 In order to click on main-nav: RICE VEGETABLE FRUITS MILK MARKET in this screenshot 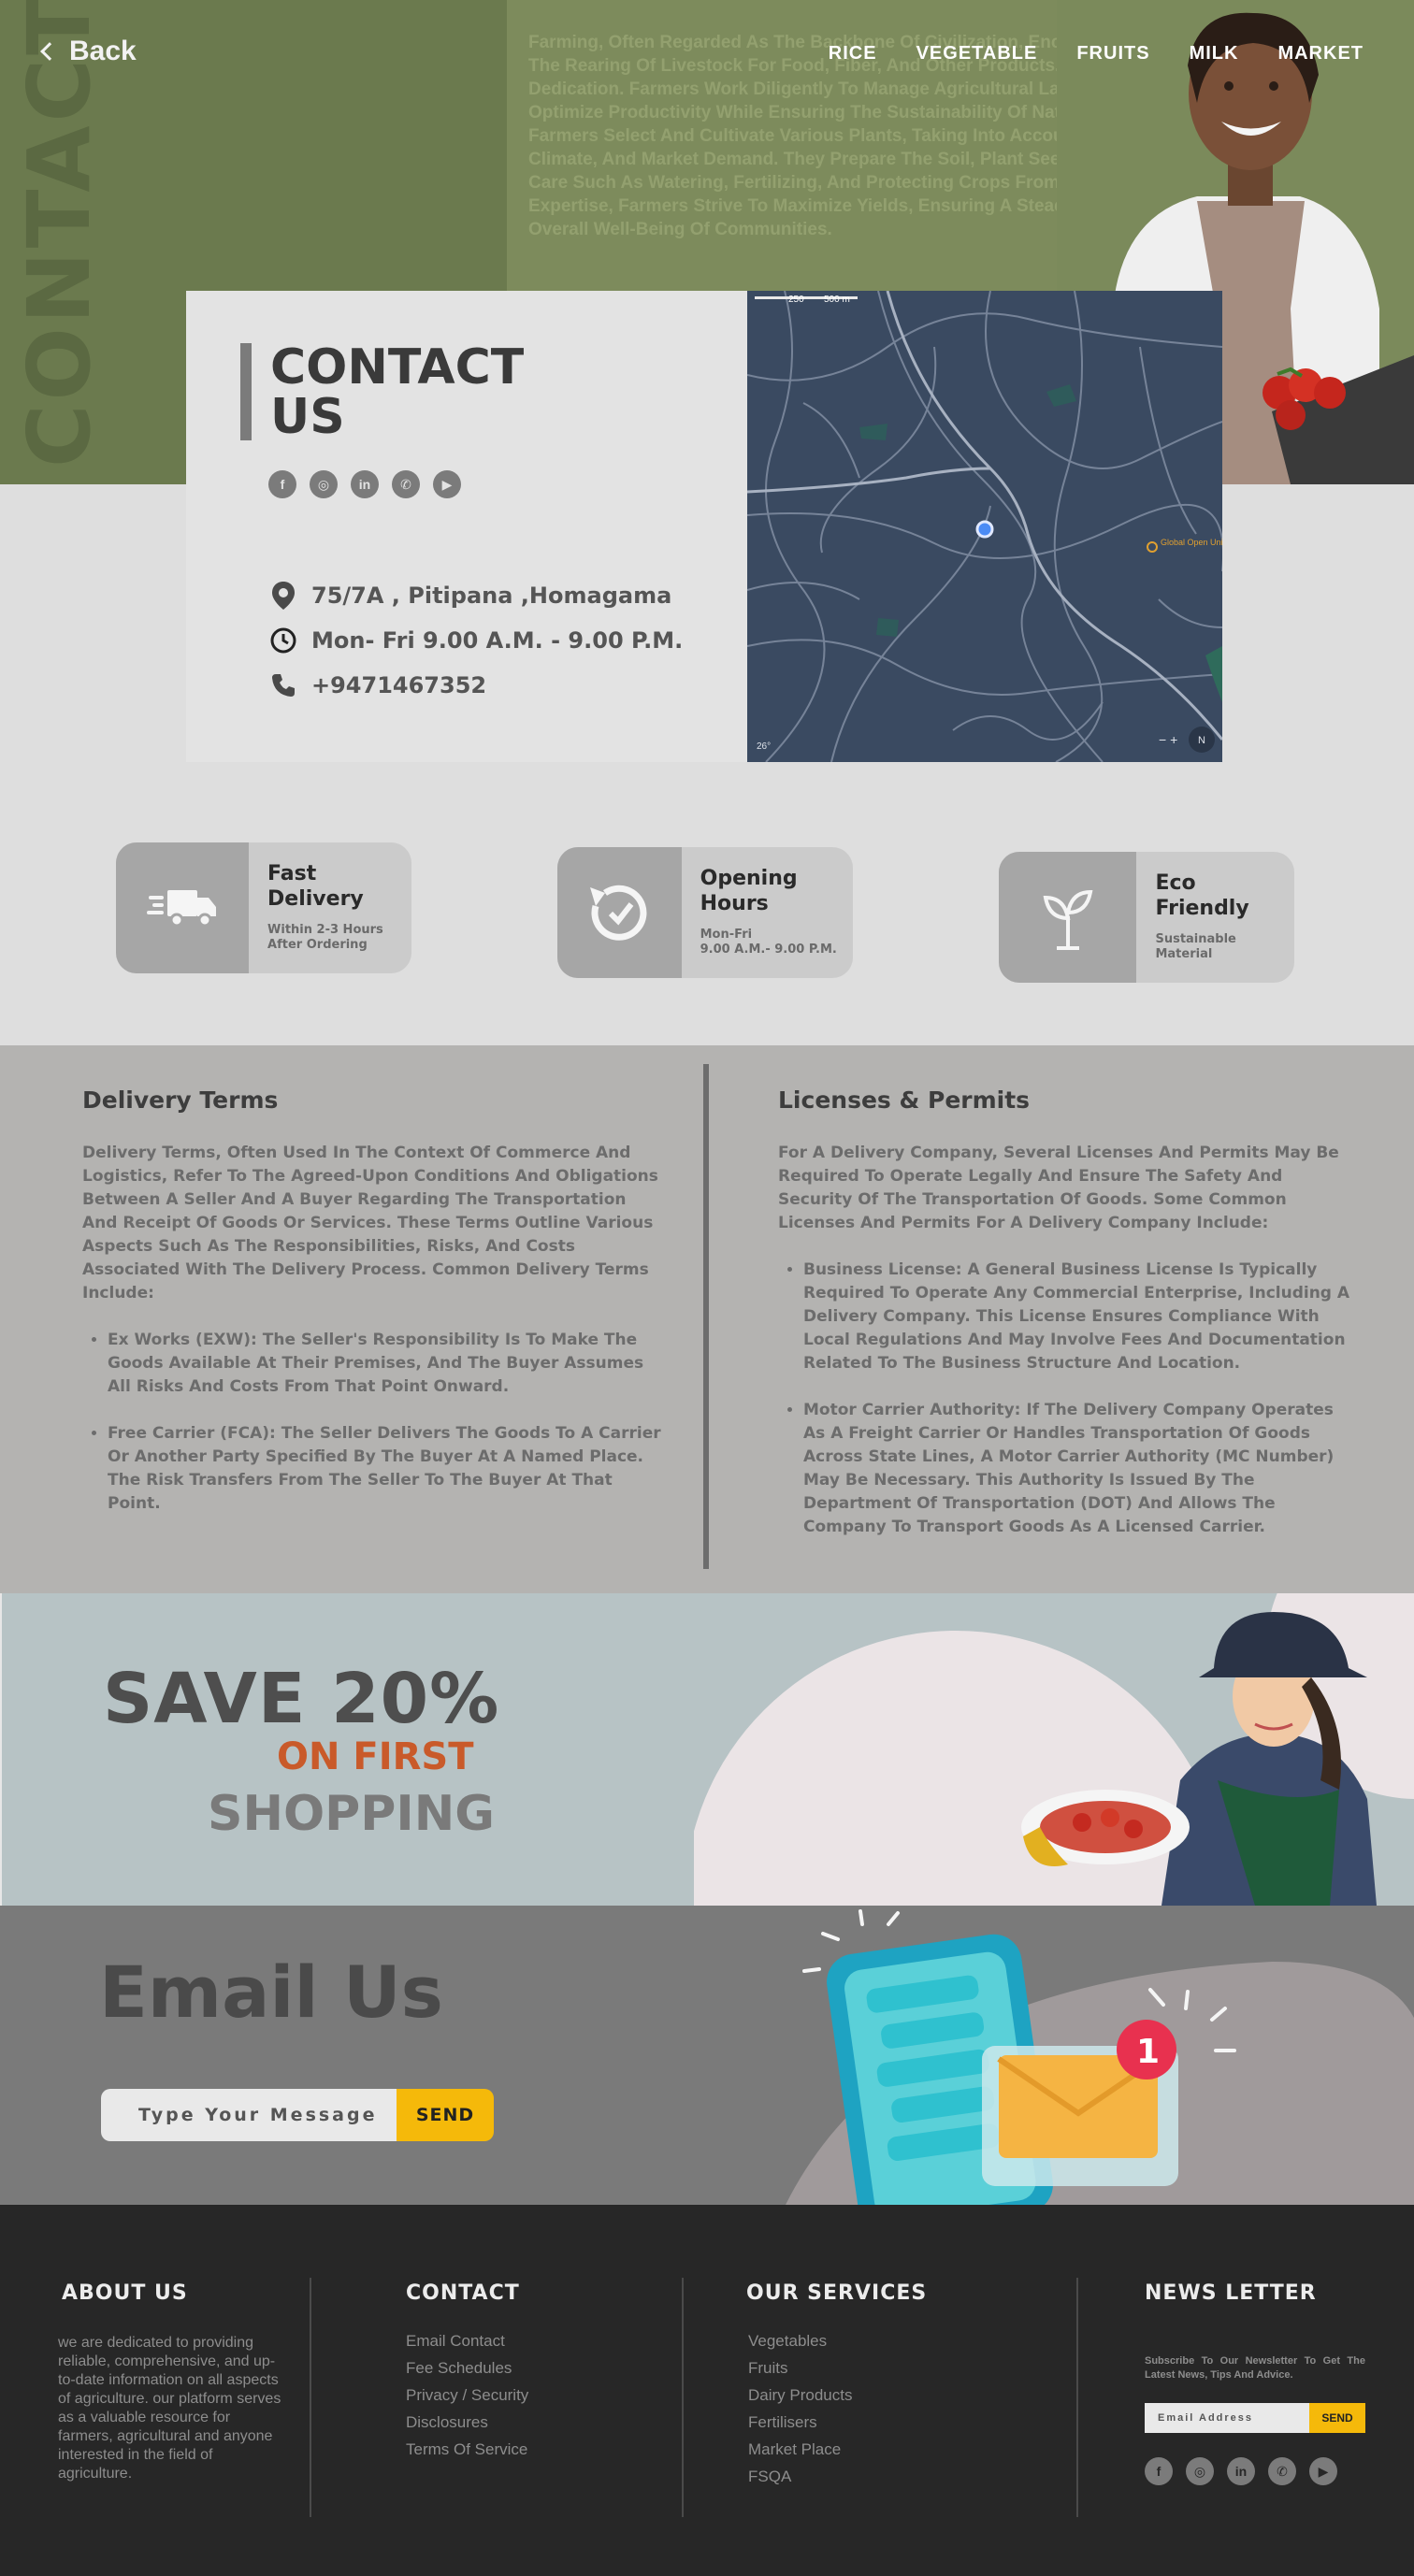, I will do `click(1097, 54)`.